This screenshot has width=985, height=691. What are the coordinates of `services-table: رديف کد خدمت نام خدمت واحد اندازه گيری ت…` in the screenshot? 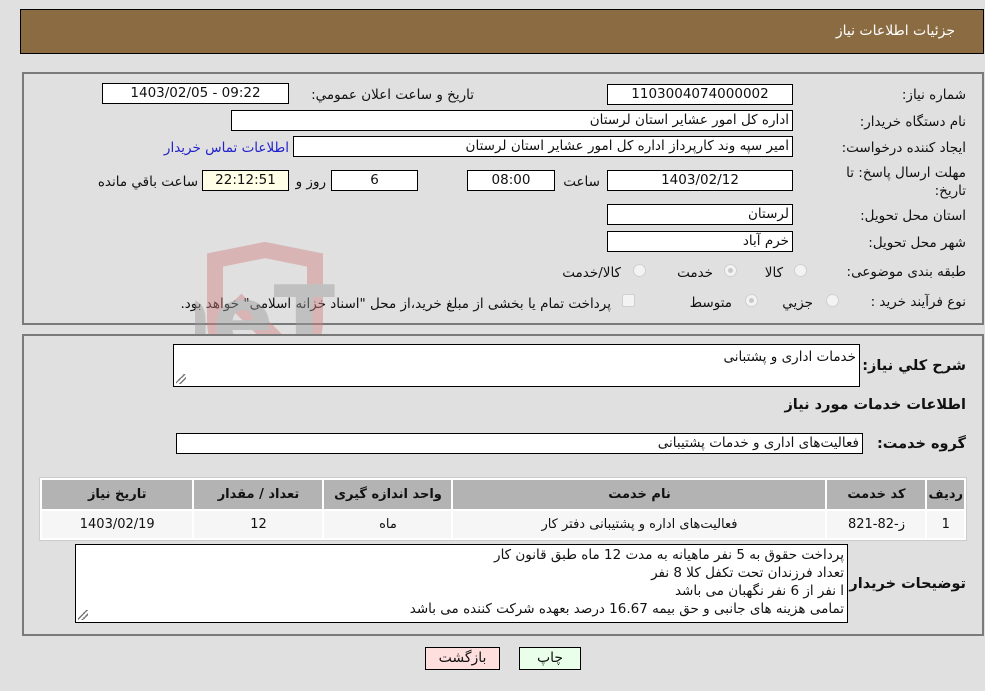 It's located at (503, 509).